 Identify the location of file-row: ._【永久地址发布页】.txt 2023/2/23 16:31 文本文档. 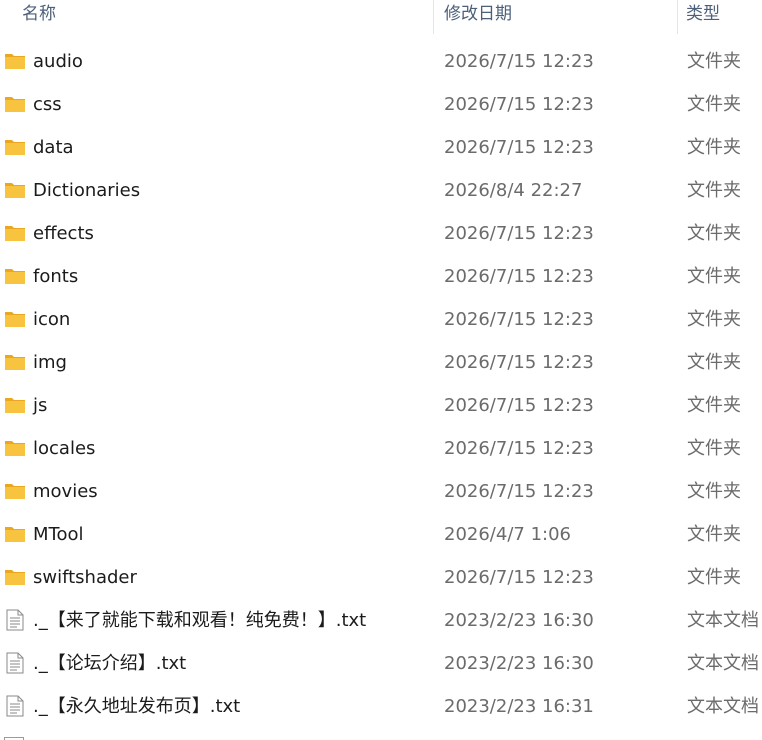
(381, 706).